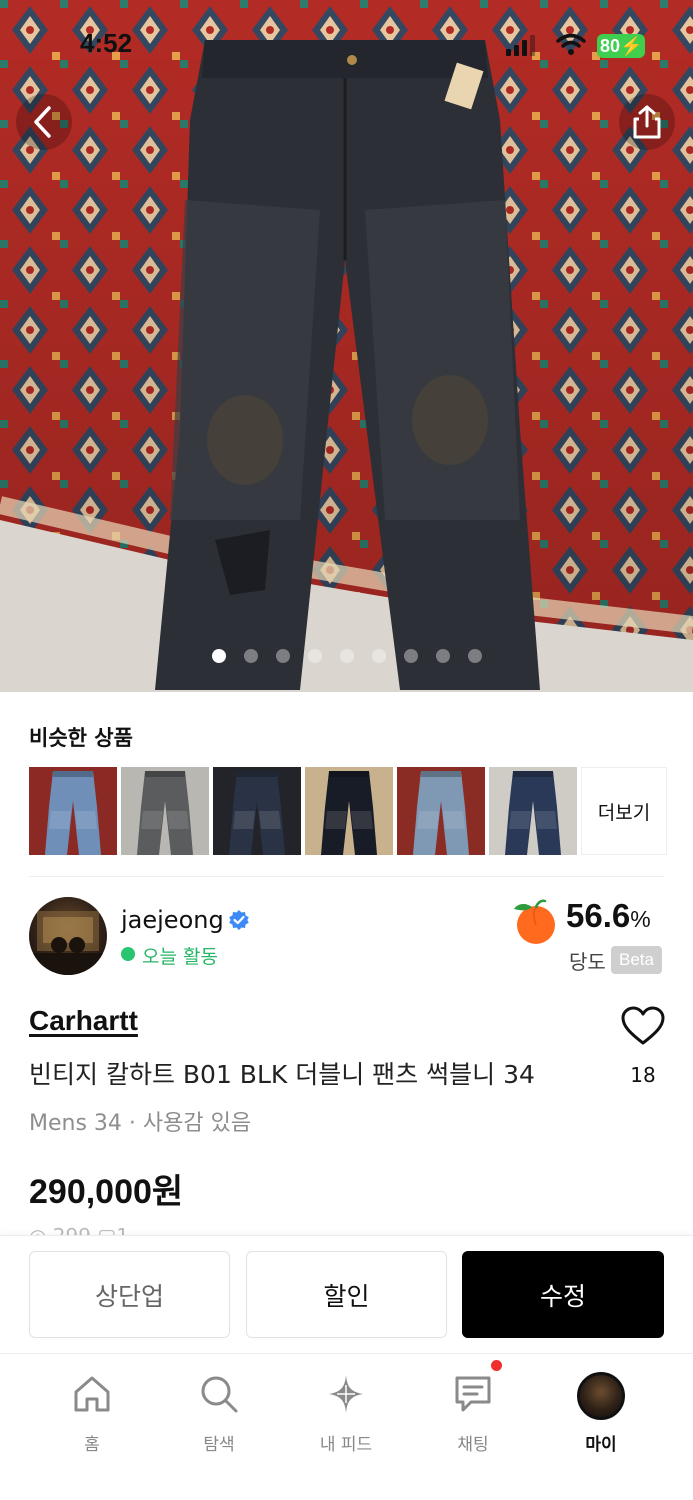  I want to click on dark-navy-jeans-thumb, so click(257, 811).